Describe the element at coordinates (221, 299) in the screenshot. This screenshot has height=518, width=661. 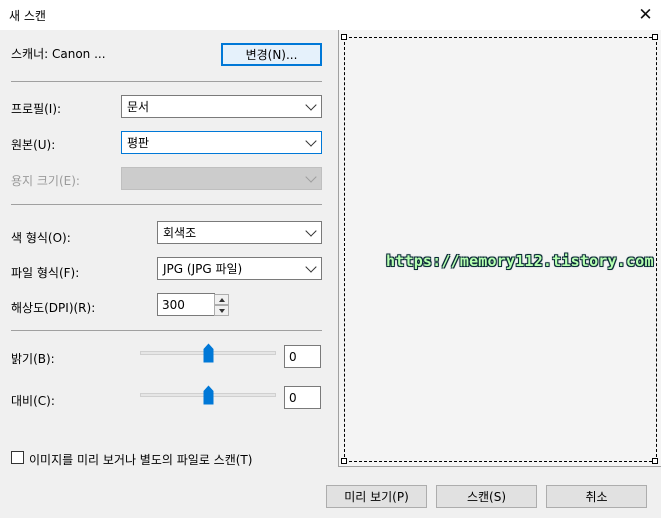
I see `spin-up-icon` at that location.